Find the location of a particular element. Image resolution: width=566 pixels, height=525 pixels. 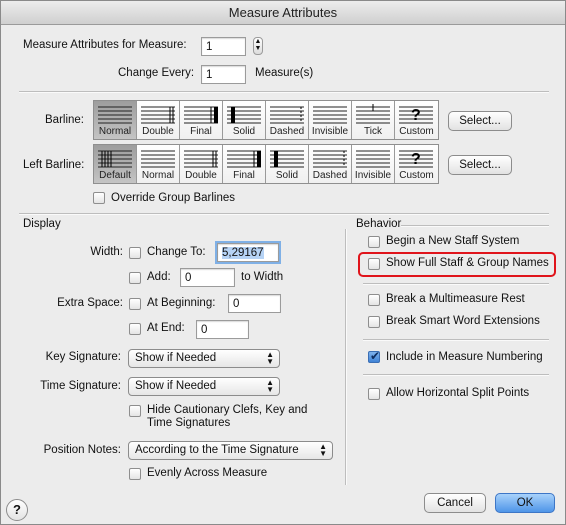

hide-cautionary-label-line1: Hide Cautionary Clefs, Key and is located at coordinates (227, 410).